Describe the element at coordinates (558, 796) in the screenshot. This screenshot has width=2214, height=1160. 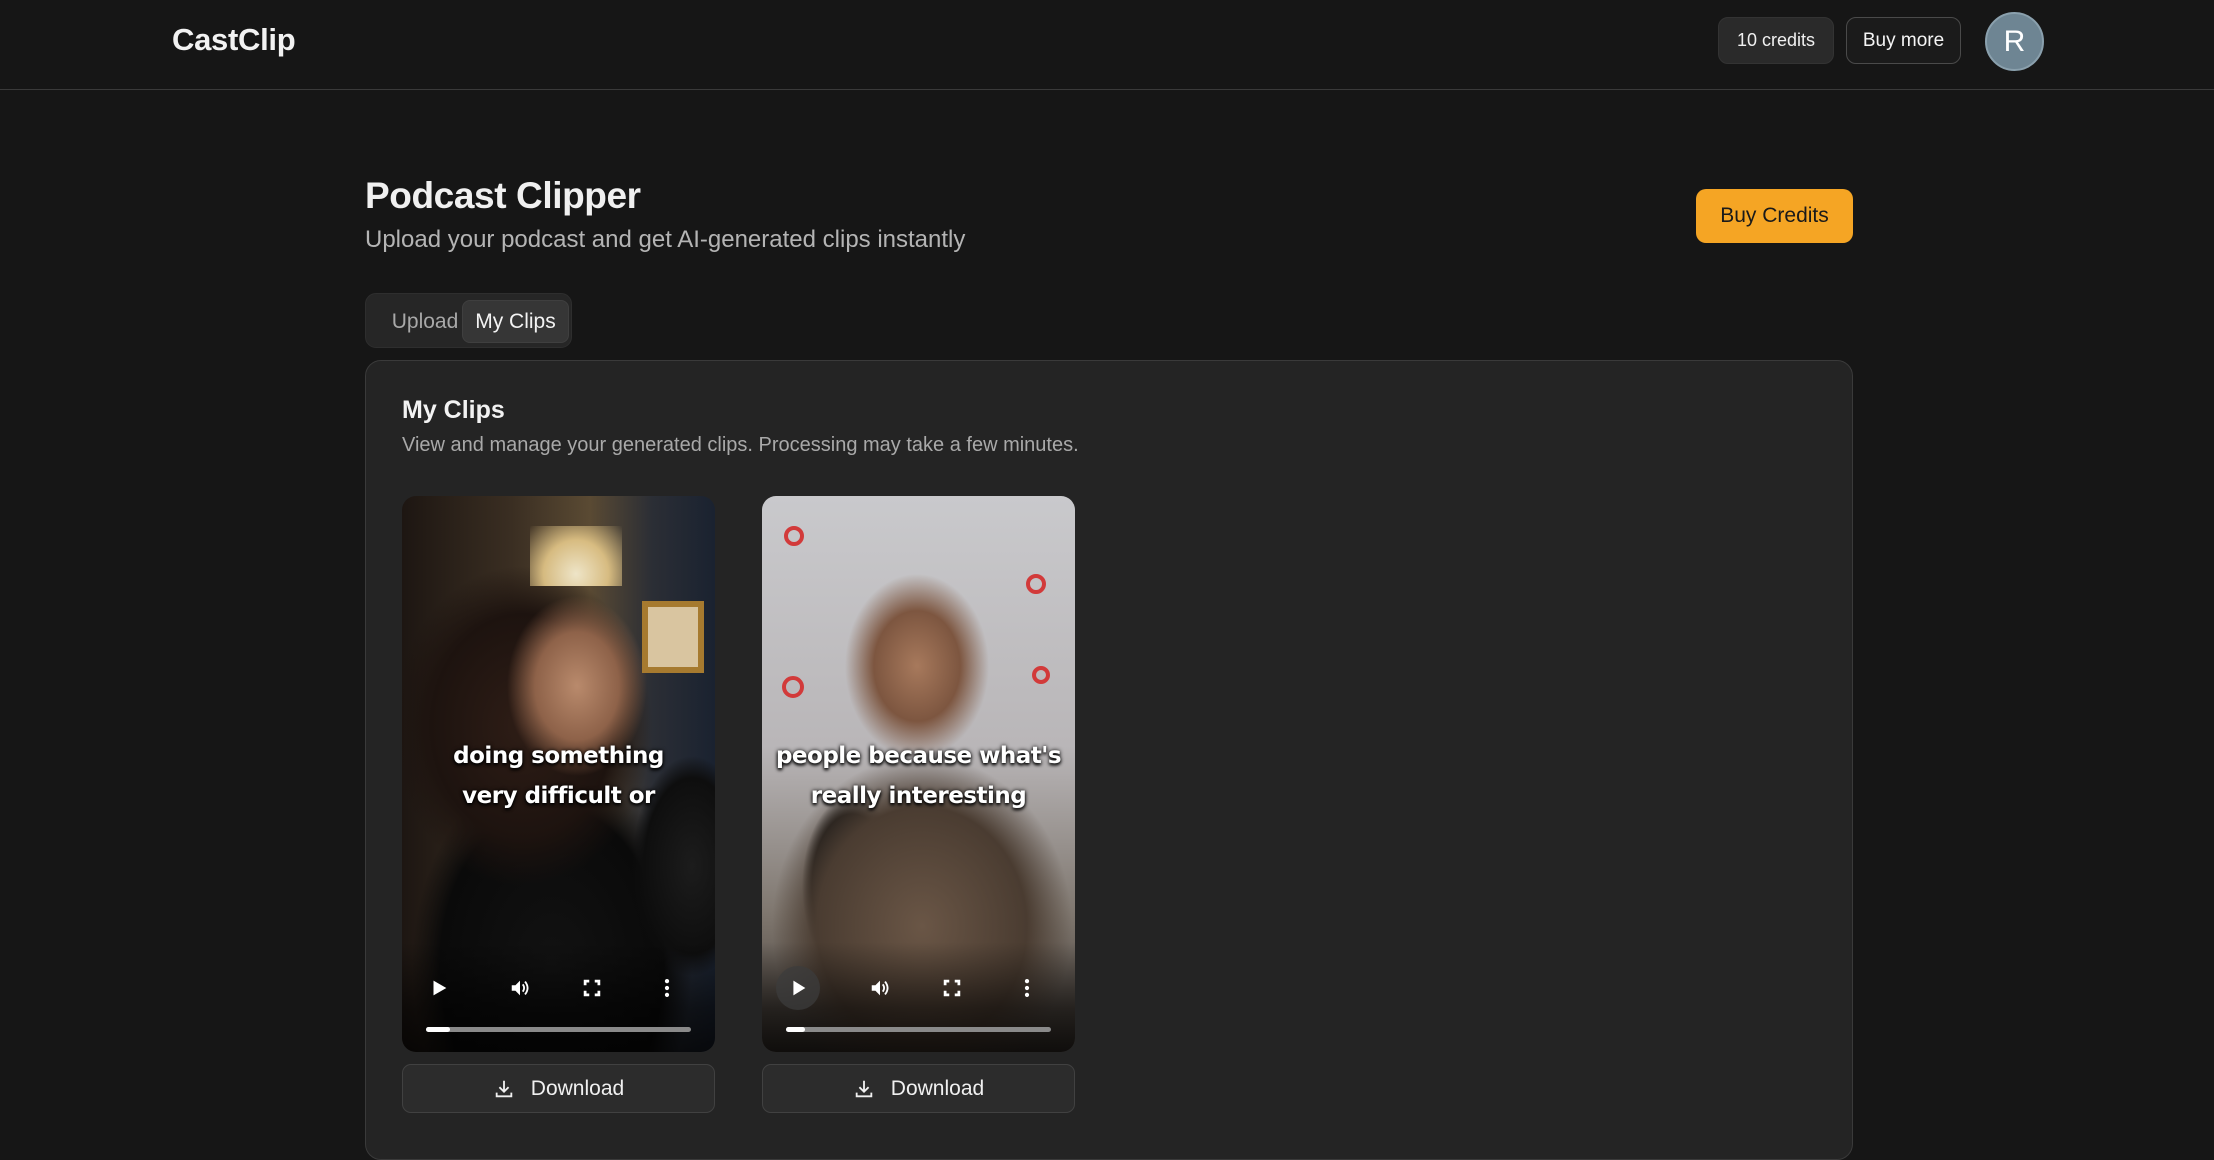
I see `caption-line: very difficult or` at that location.